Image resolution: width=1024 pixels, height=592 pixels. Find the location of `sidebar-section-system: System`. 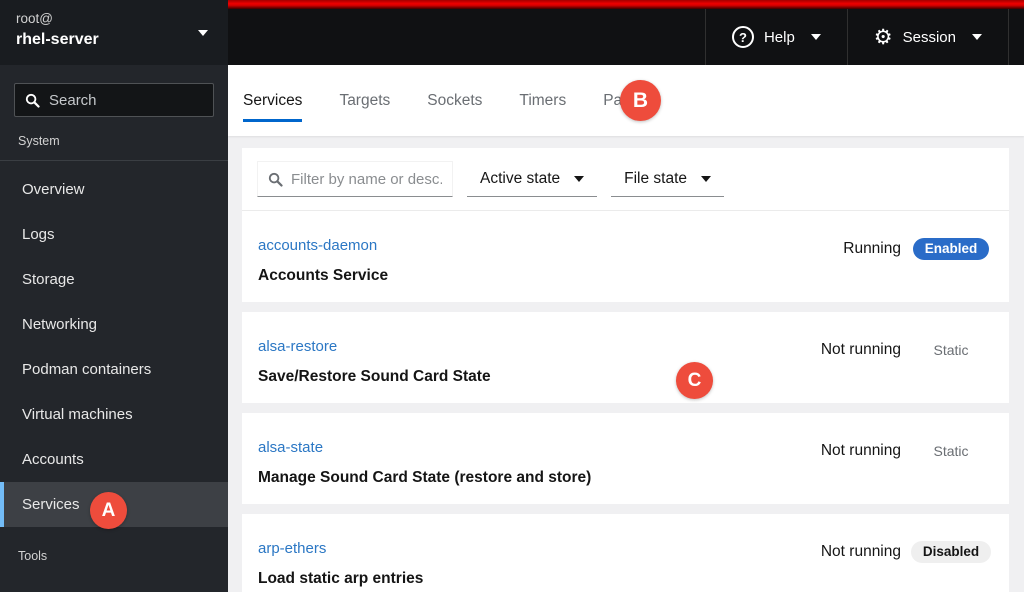

sidebar-section-system: System is located at coordinates (114, 139).